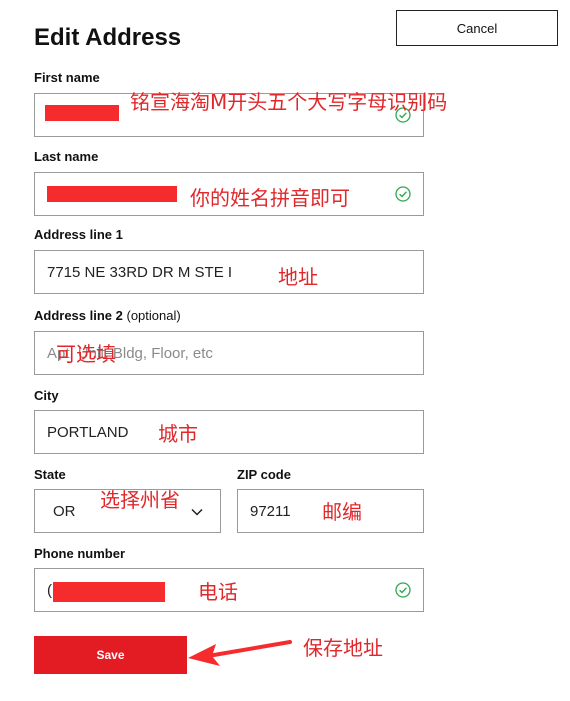 Image resolution: width=570 pixels, height=701 pixels. I want to click on save-button: Save, so click(110, 655).